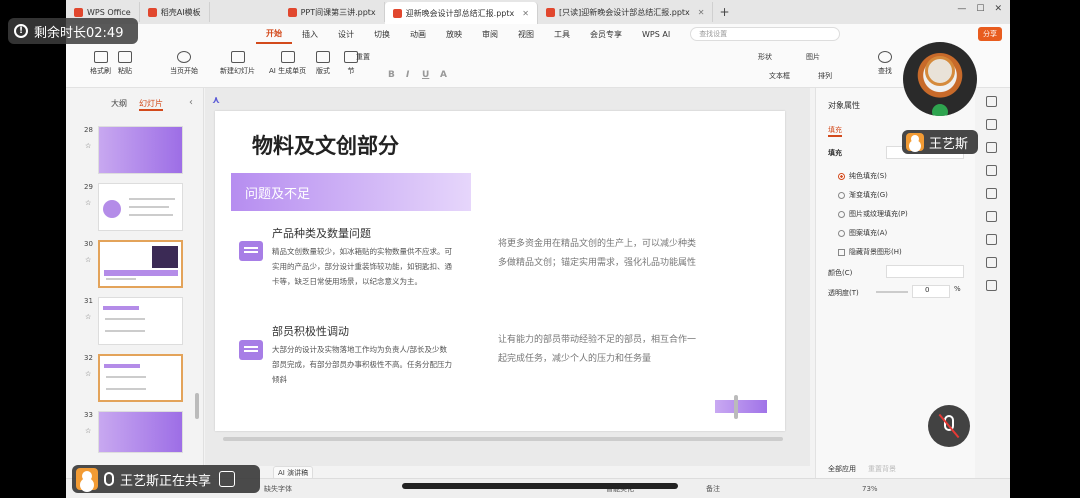 The height and width of the screenshot is (498, 1080). What do you see at coordinates (961, 9) in the screenshot?
I see `minimize-icon: —` at bounding box center [961, 9].